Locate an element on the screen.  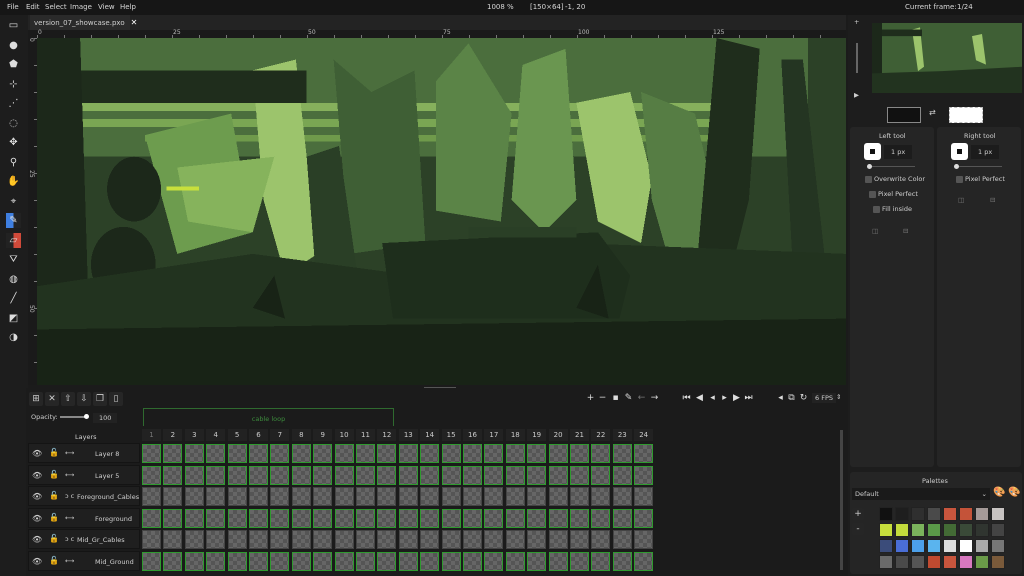
zoom-tool-icon: ⚲ is located at coordinates (13, 162).